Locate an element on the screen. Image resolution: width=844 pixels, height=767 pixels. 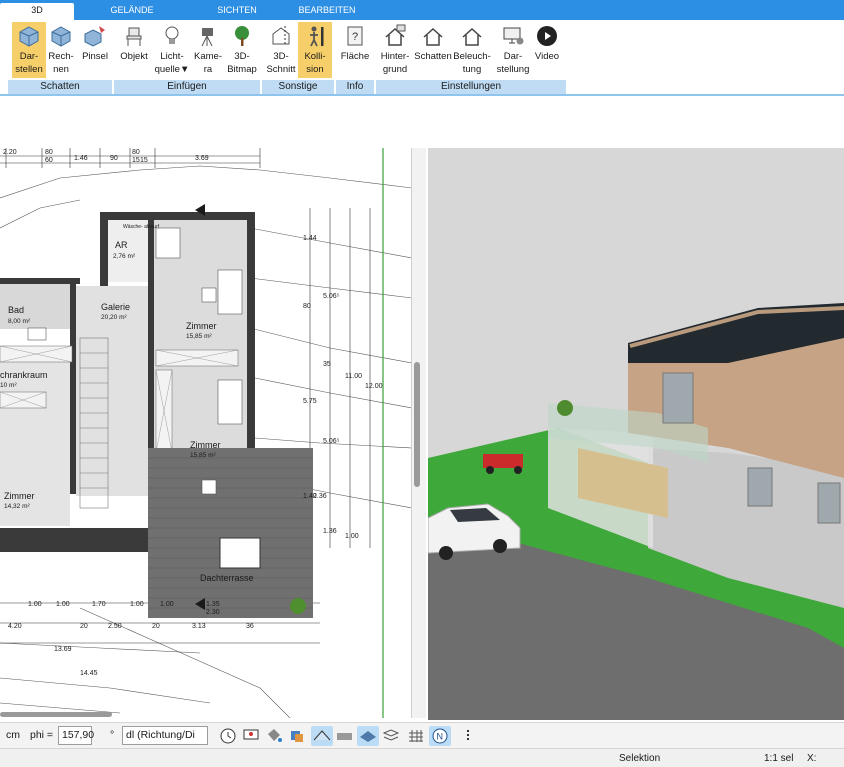
room-zimmer-1-area: 15,85 m² is located at coordinates (199, 336).